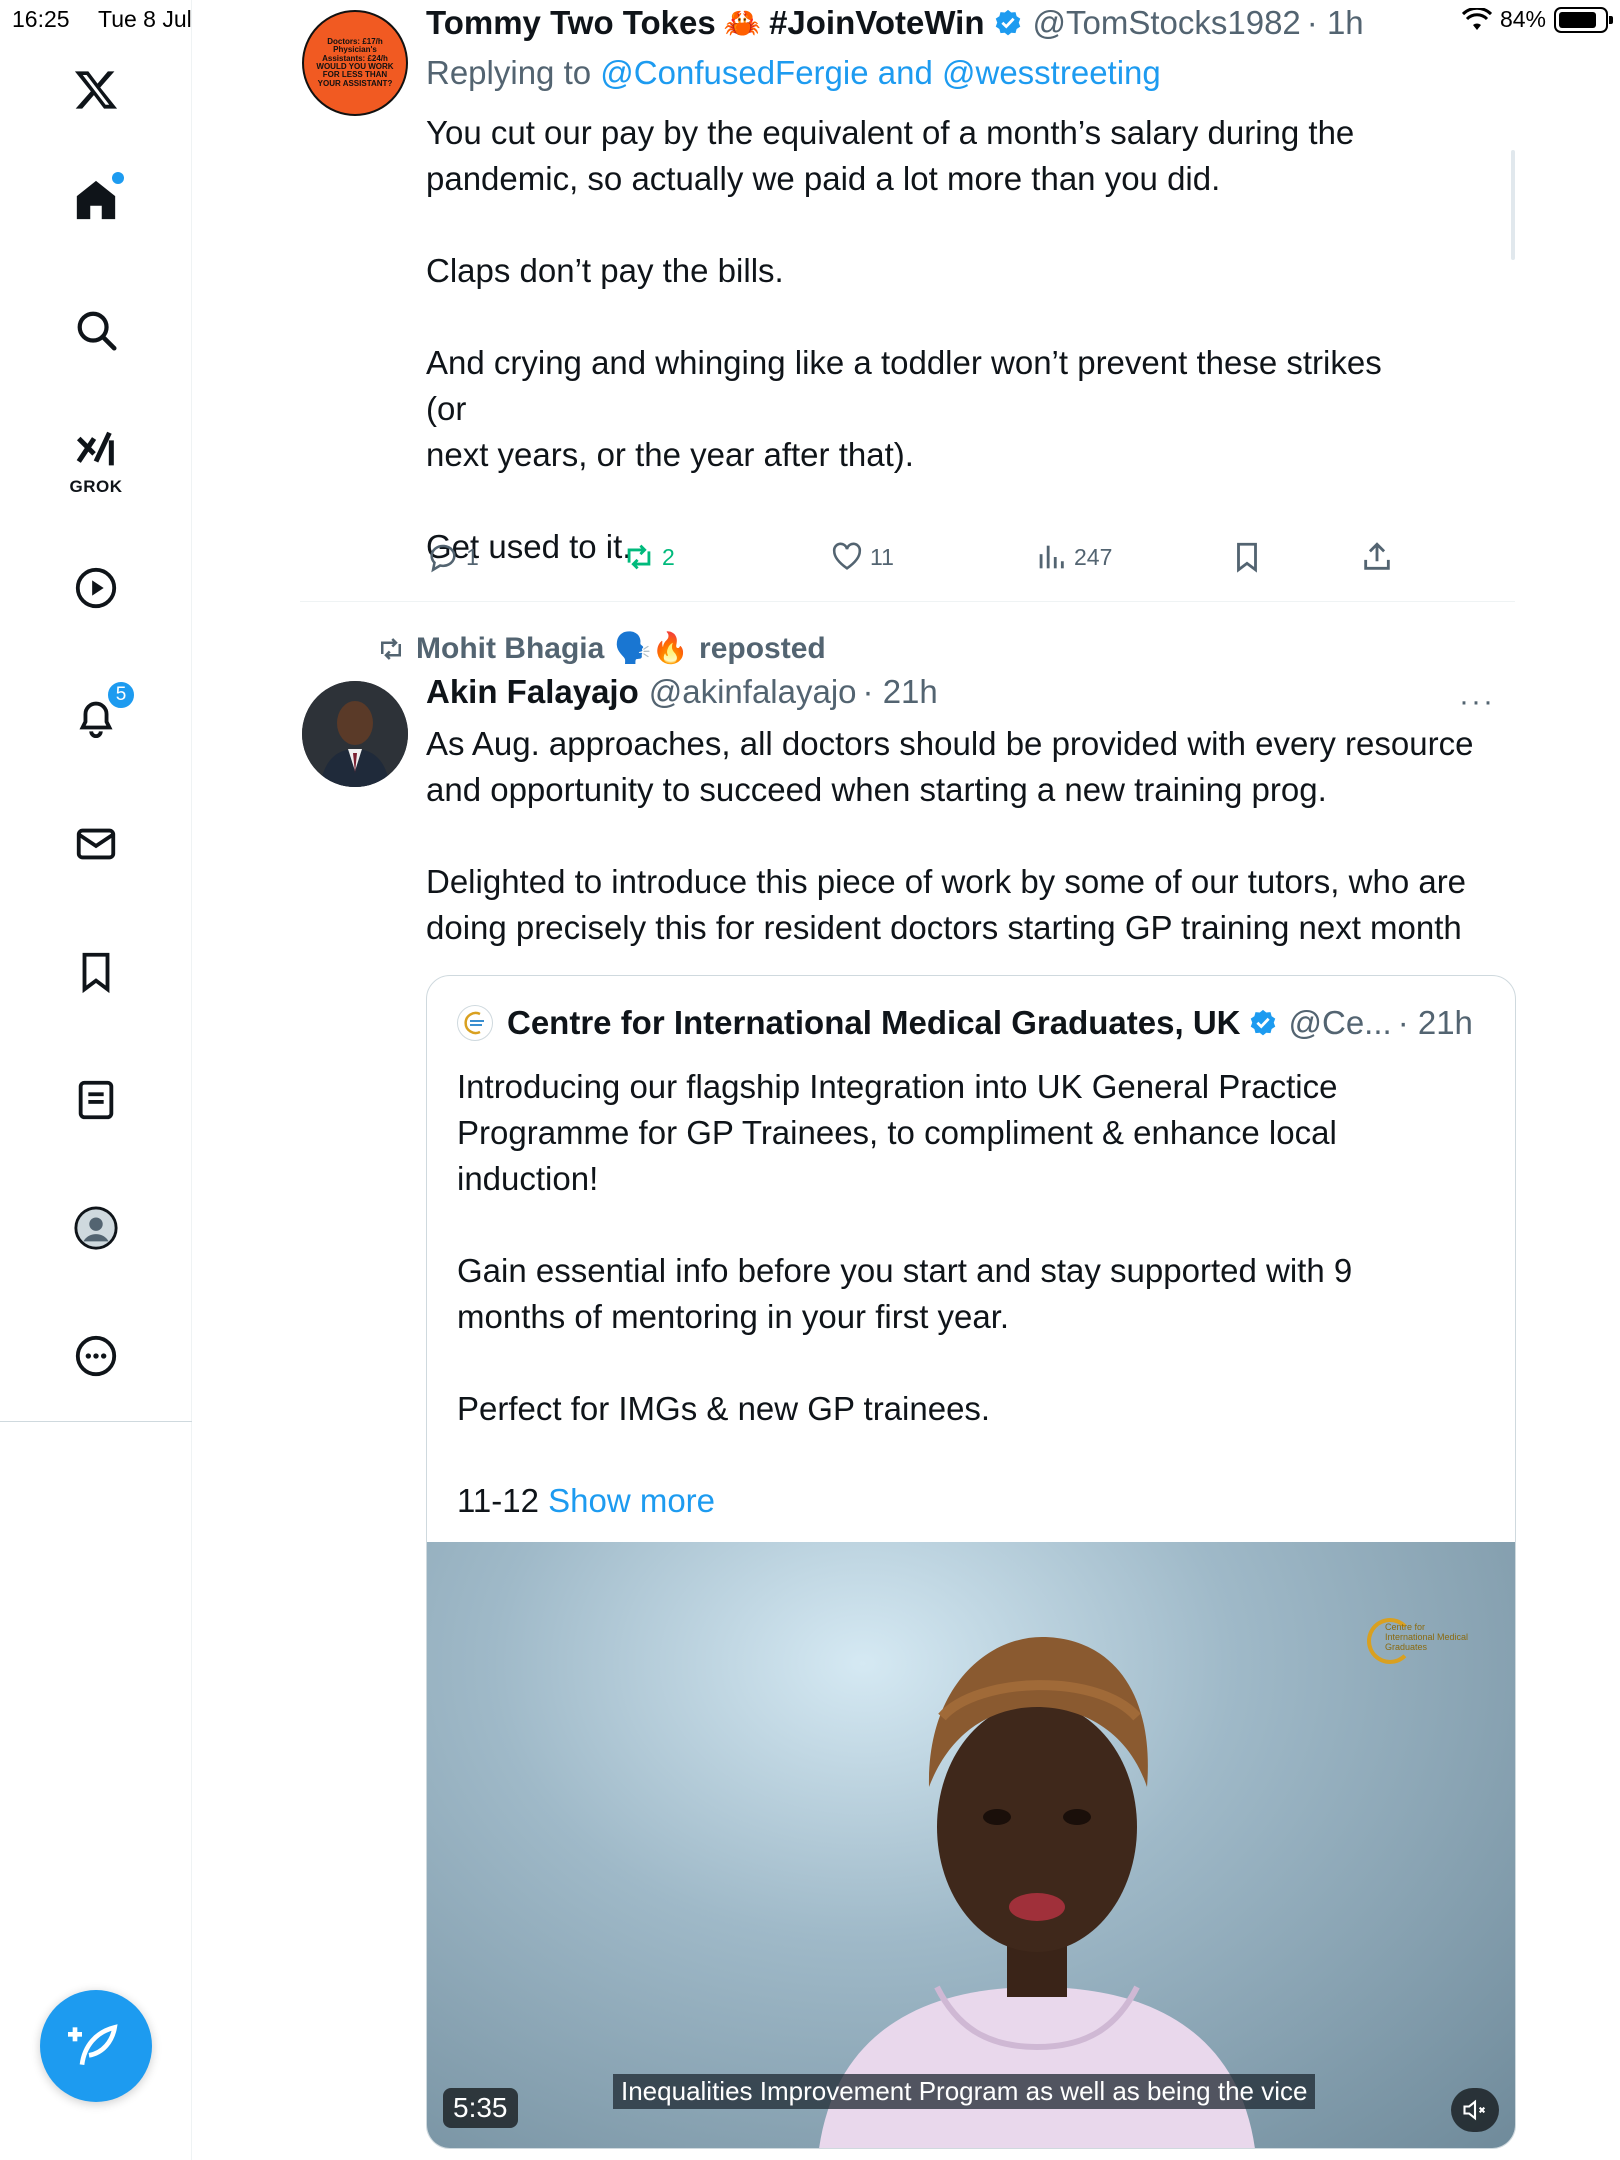 Image resolution: width=1620 pixels, height=2160 pixels. I want to click on compose-icon, so click(93, 2045).